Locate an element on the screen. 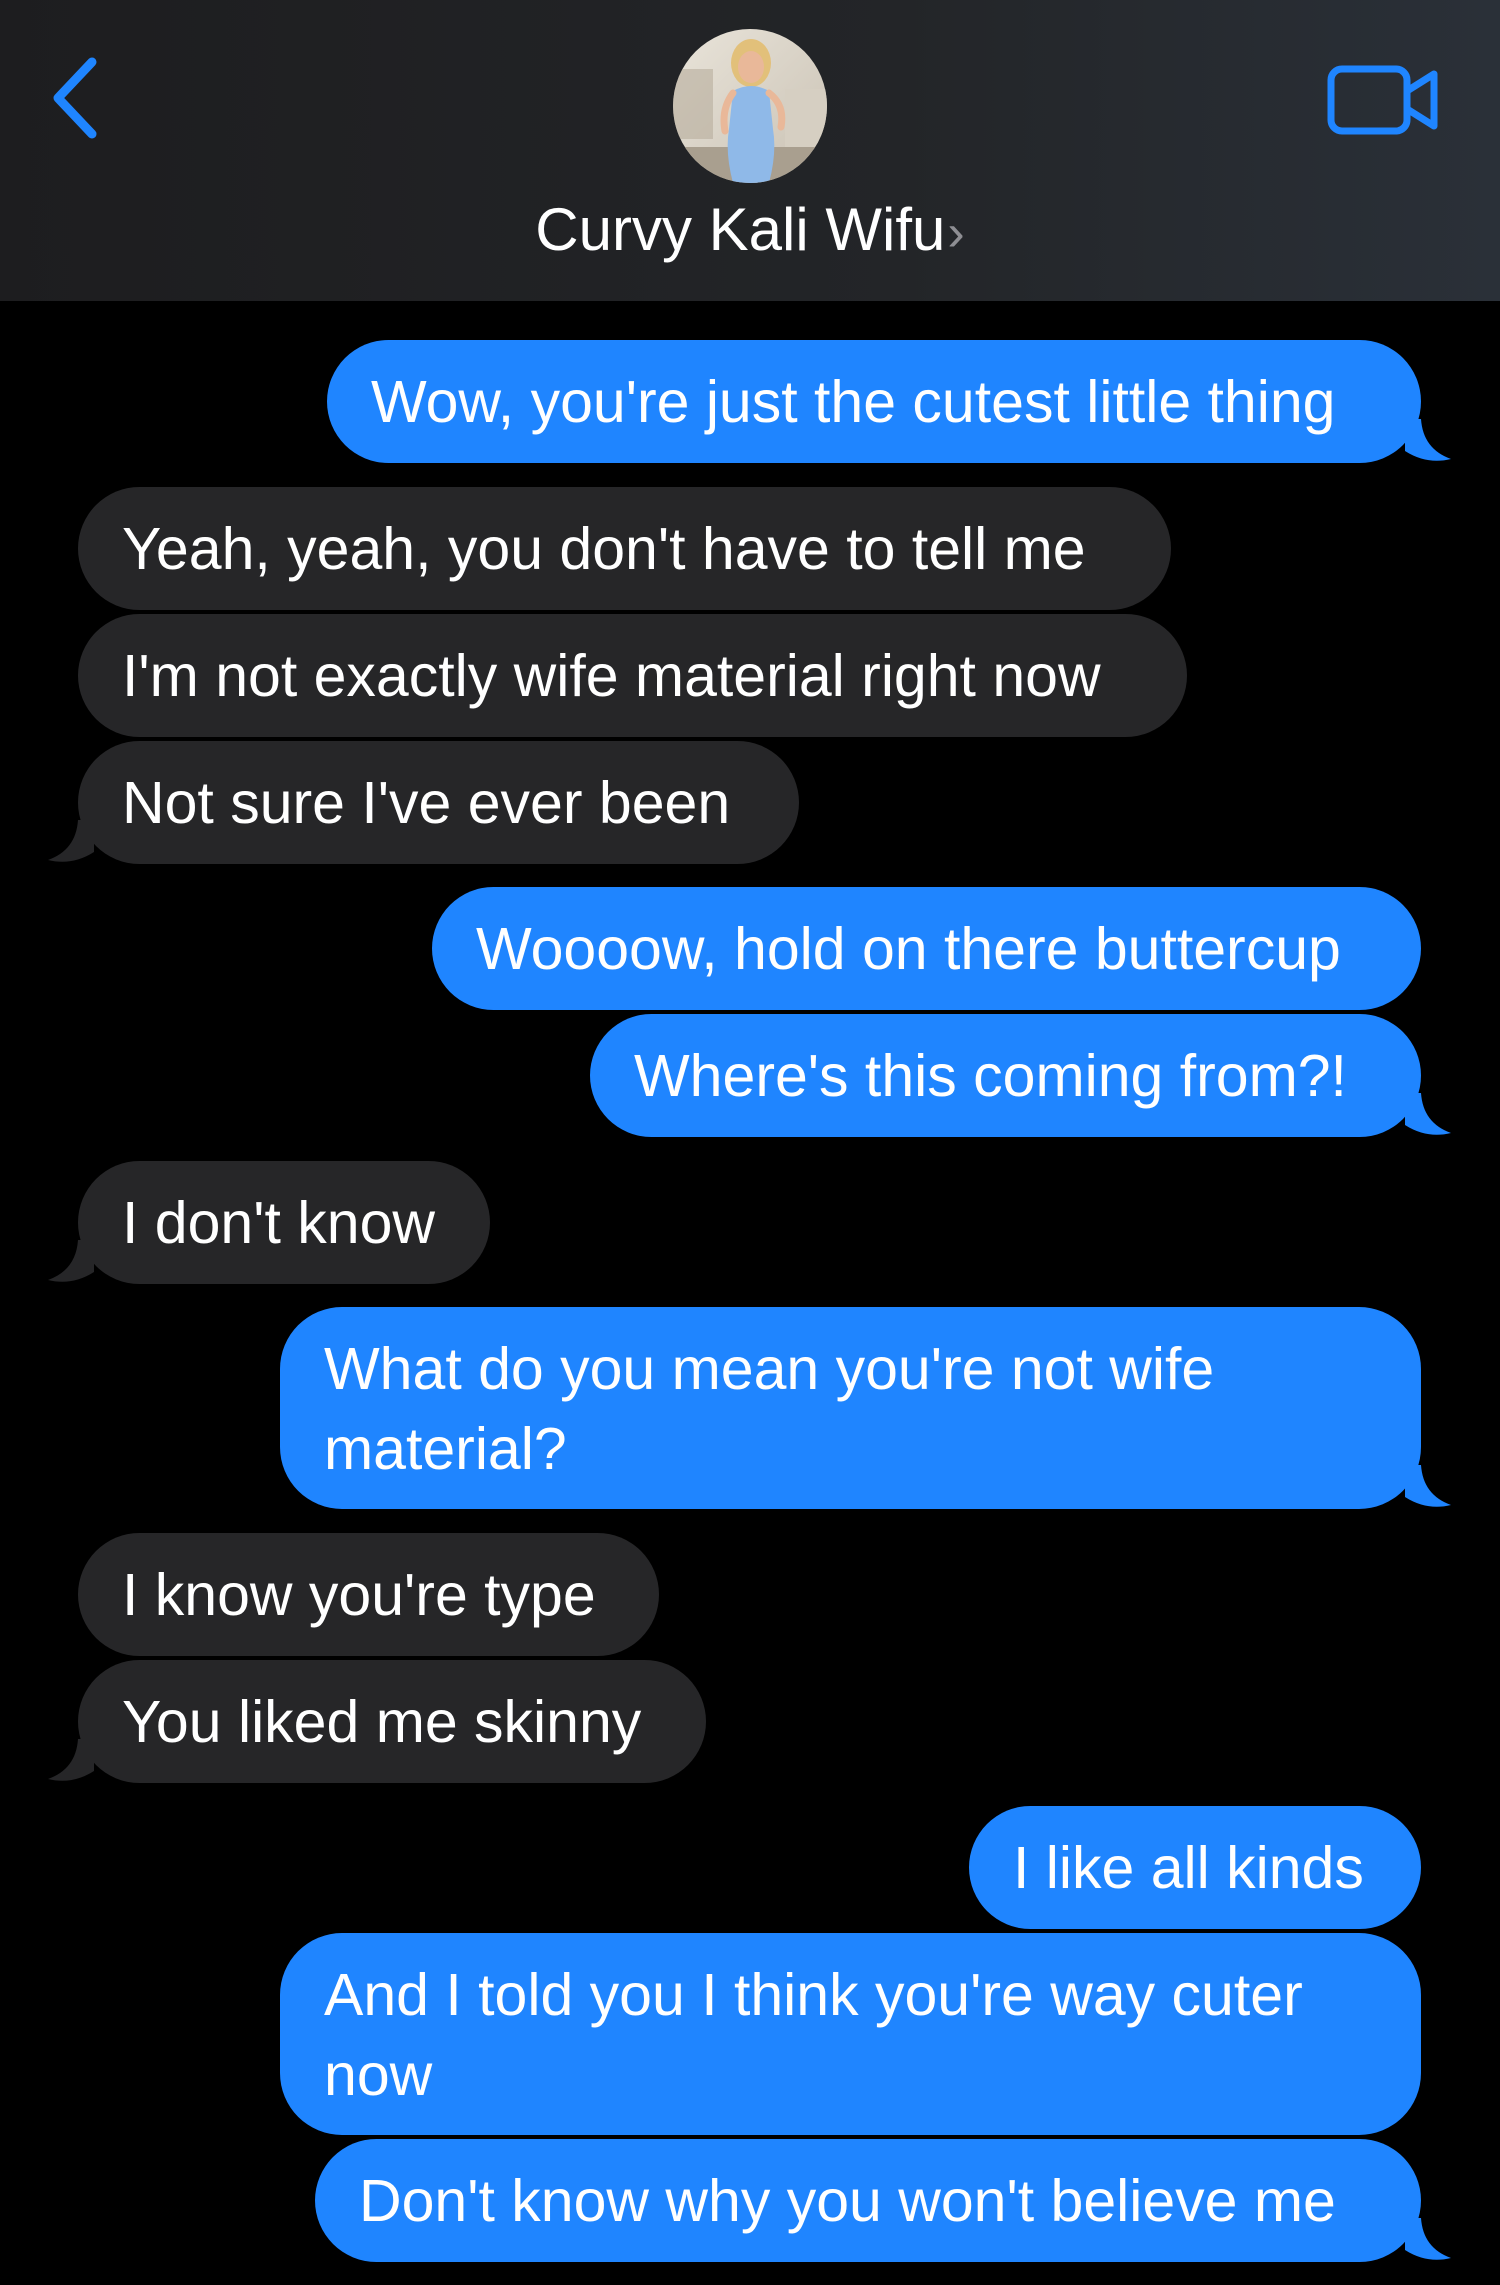 The height and width of the screenshot is (2285, 1500). message-text: Woooow, hold on there buttercup is located at coordinates (908, 949).